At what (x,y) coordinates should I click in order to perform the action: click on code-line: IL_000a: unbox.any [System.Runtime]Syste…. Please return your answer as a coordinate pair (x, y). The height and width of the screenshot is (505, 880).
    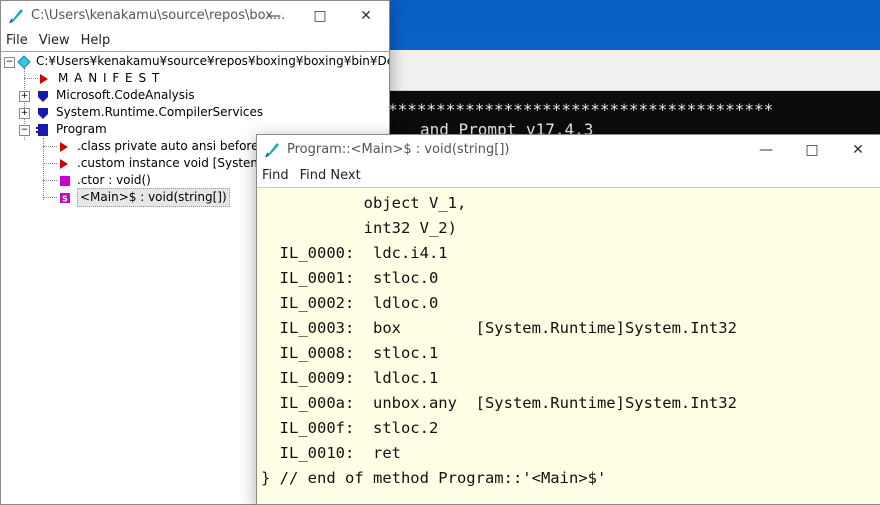
    Looking at the image, I should click on (499, 403).